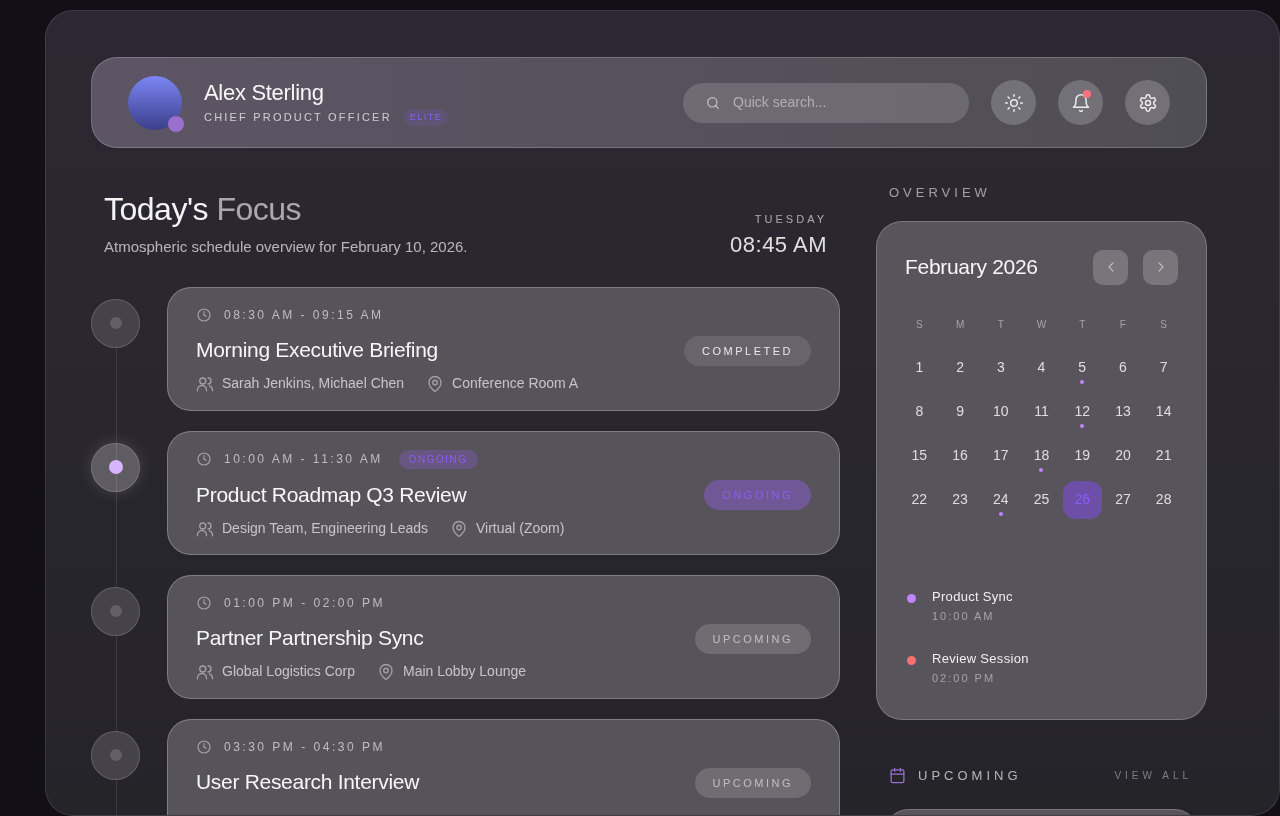 The width and height of the screenshot is (1280, 816). Describe the element at coordinates (310, 637) in the screenshot. I see `event-title: Partner Partnership Sync` at that location.